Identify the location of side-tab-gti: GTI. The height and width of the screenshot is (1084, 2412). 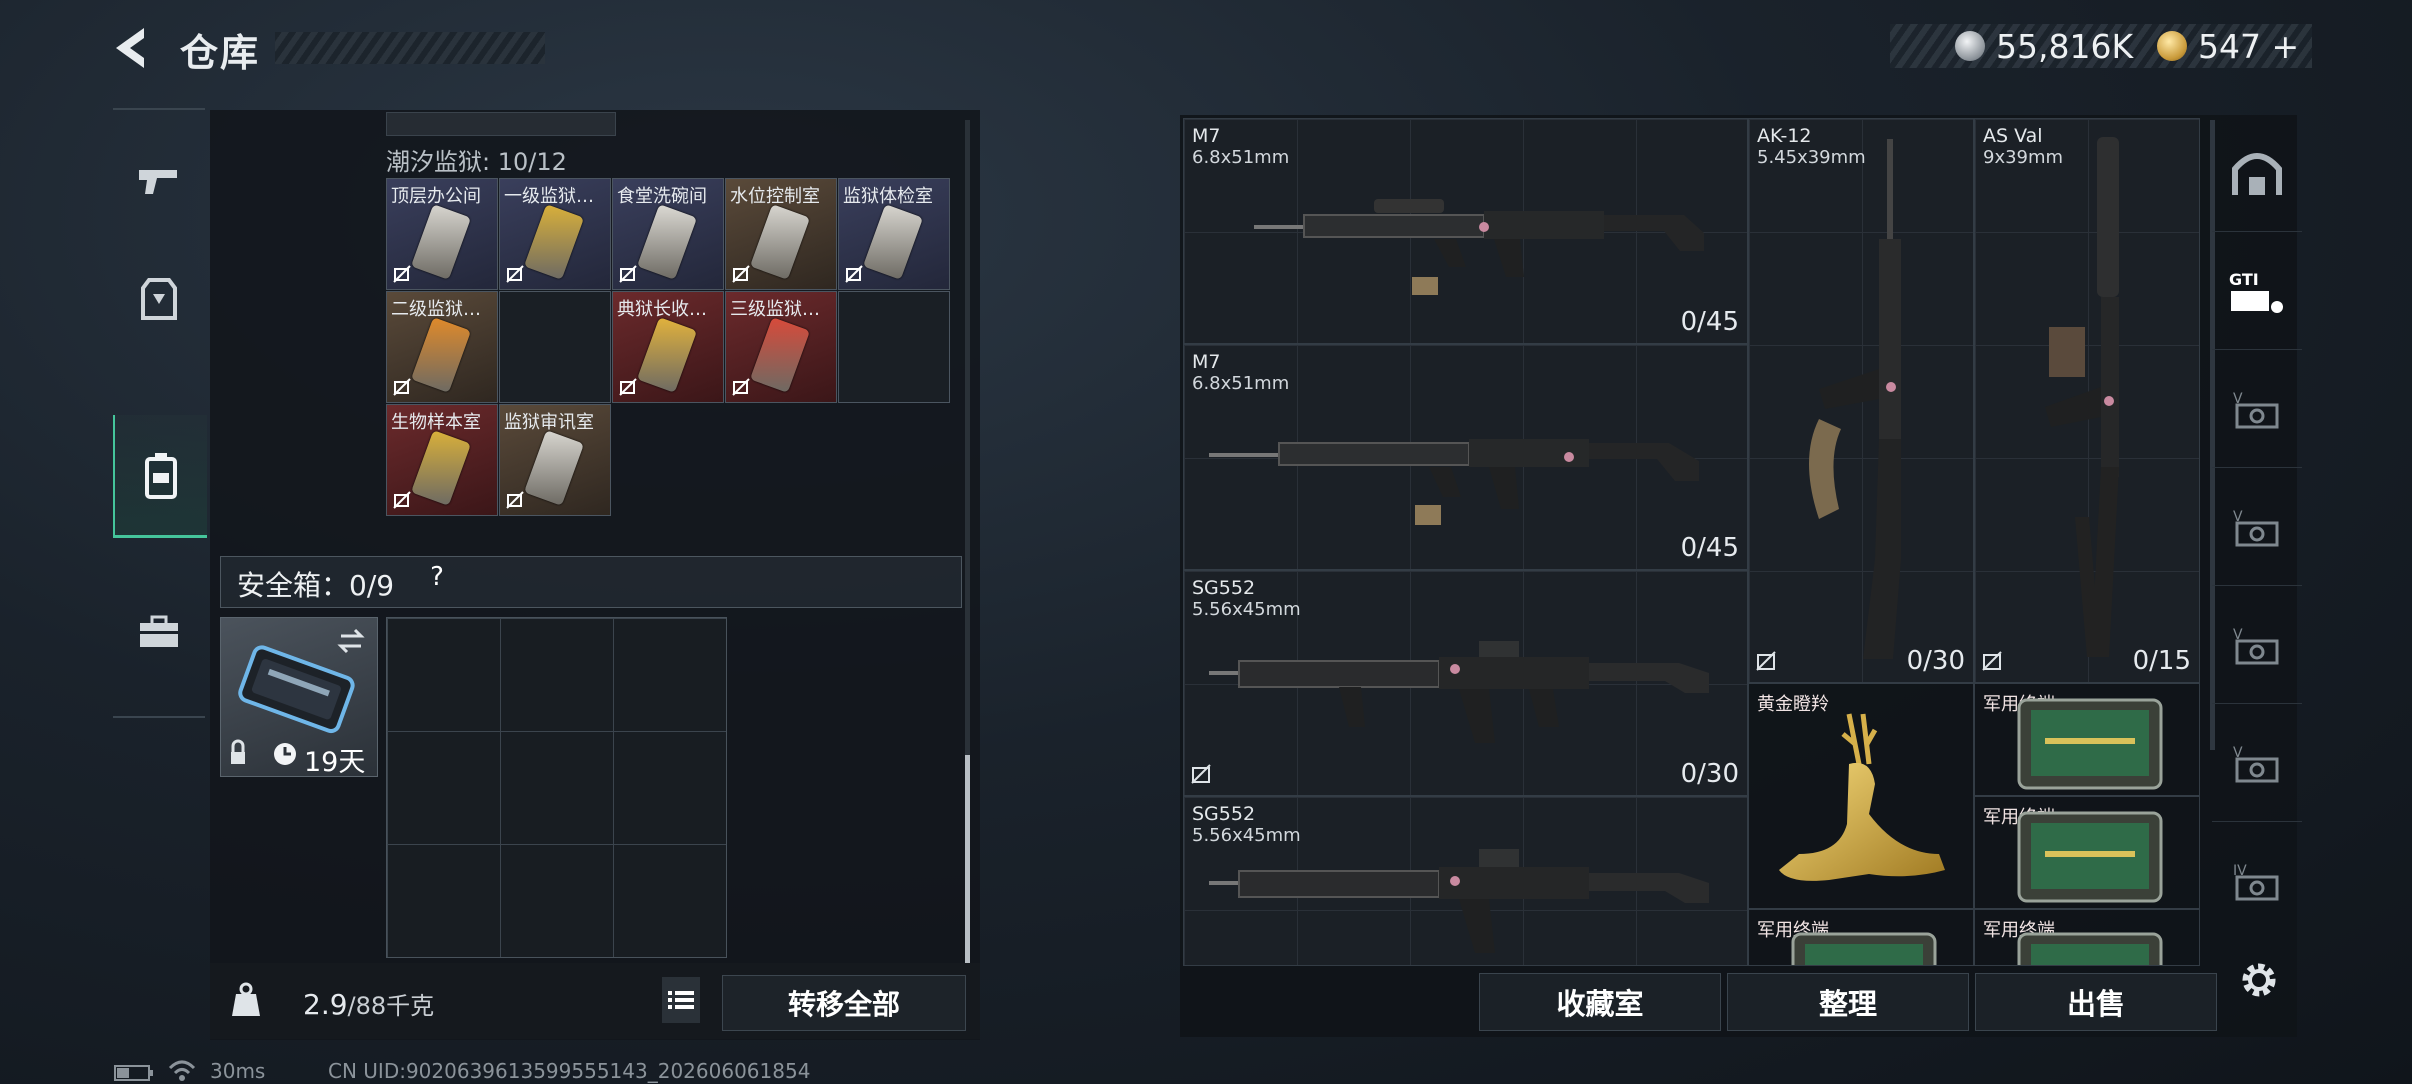
(2257, 291).